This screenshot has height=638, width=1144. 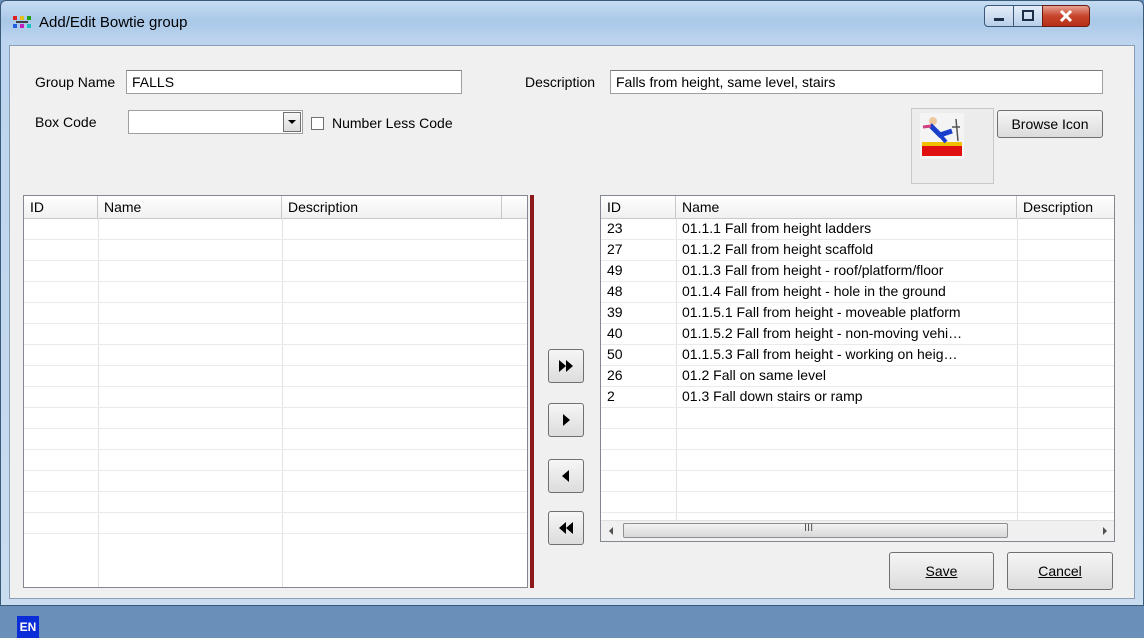 I want to click on row-id: 50, so click(x=615, y=354).